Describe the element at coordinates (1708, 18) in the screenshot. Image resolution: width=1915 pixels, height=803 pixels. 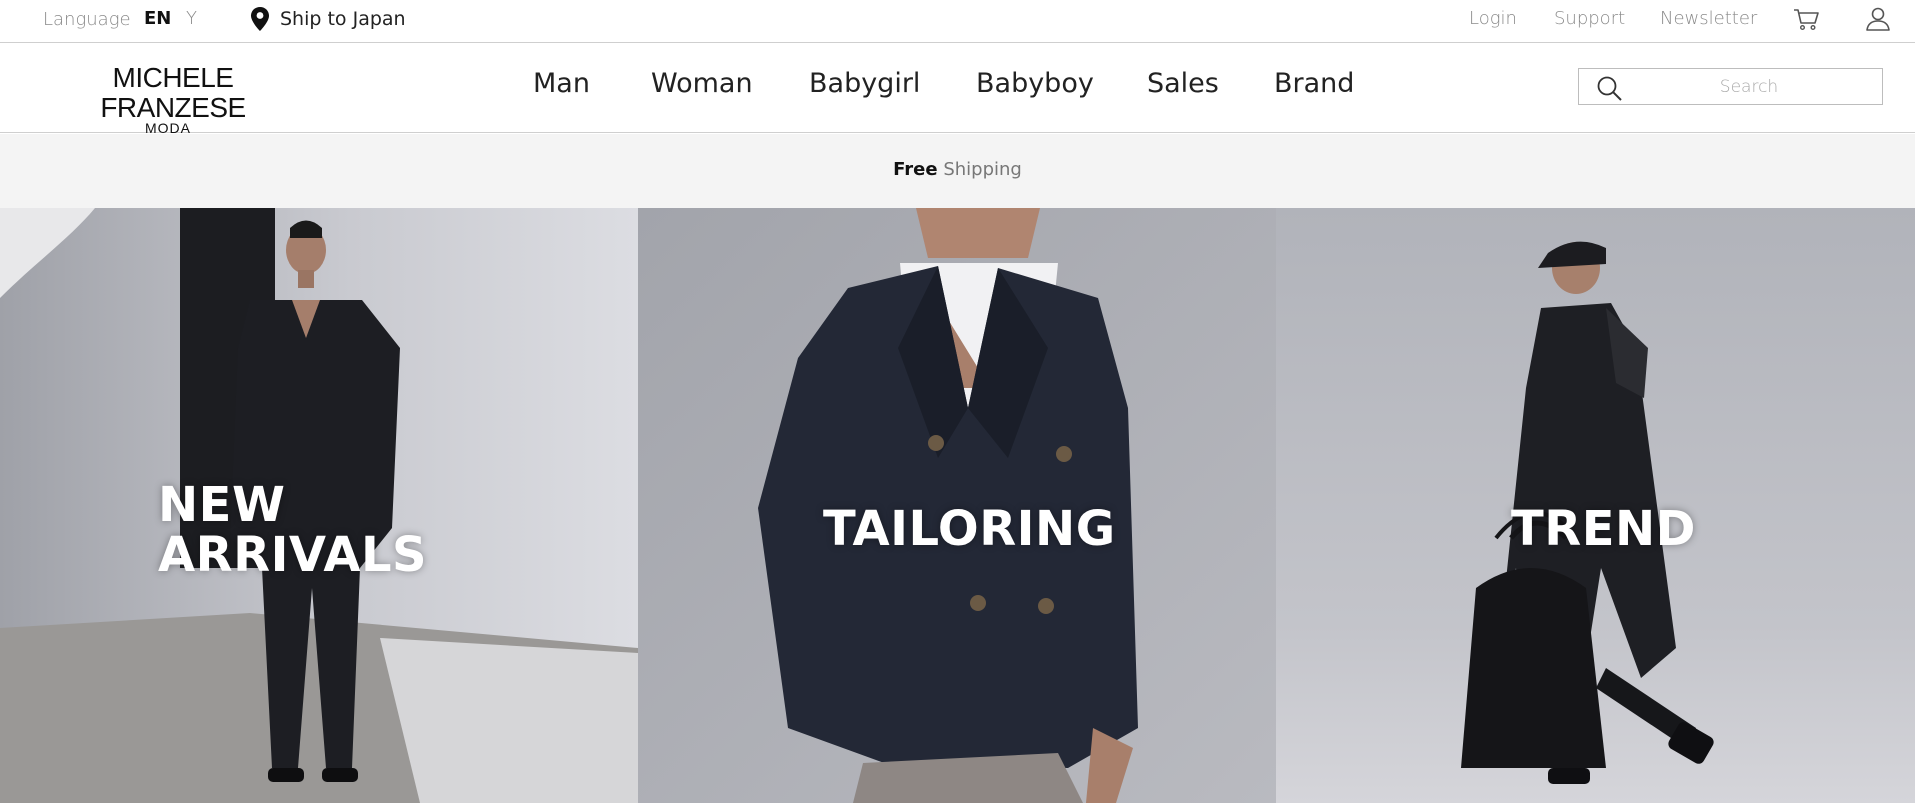
I see `newsletter-link: Newsletter` at that location.